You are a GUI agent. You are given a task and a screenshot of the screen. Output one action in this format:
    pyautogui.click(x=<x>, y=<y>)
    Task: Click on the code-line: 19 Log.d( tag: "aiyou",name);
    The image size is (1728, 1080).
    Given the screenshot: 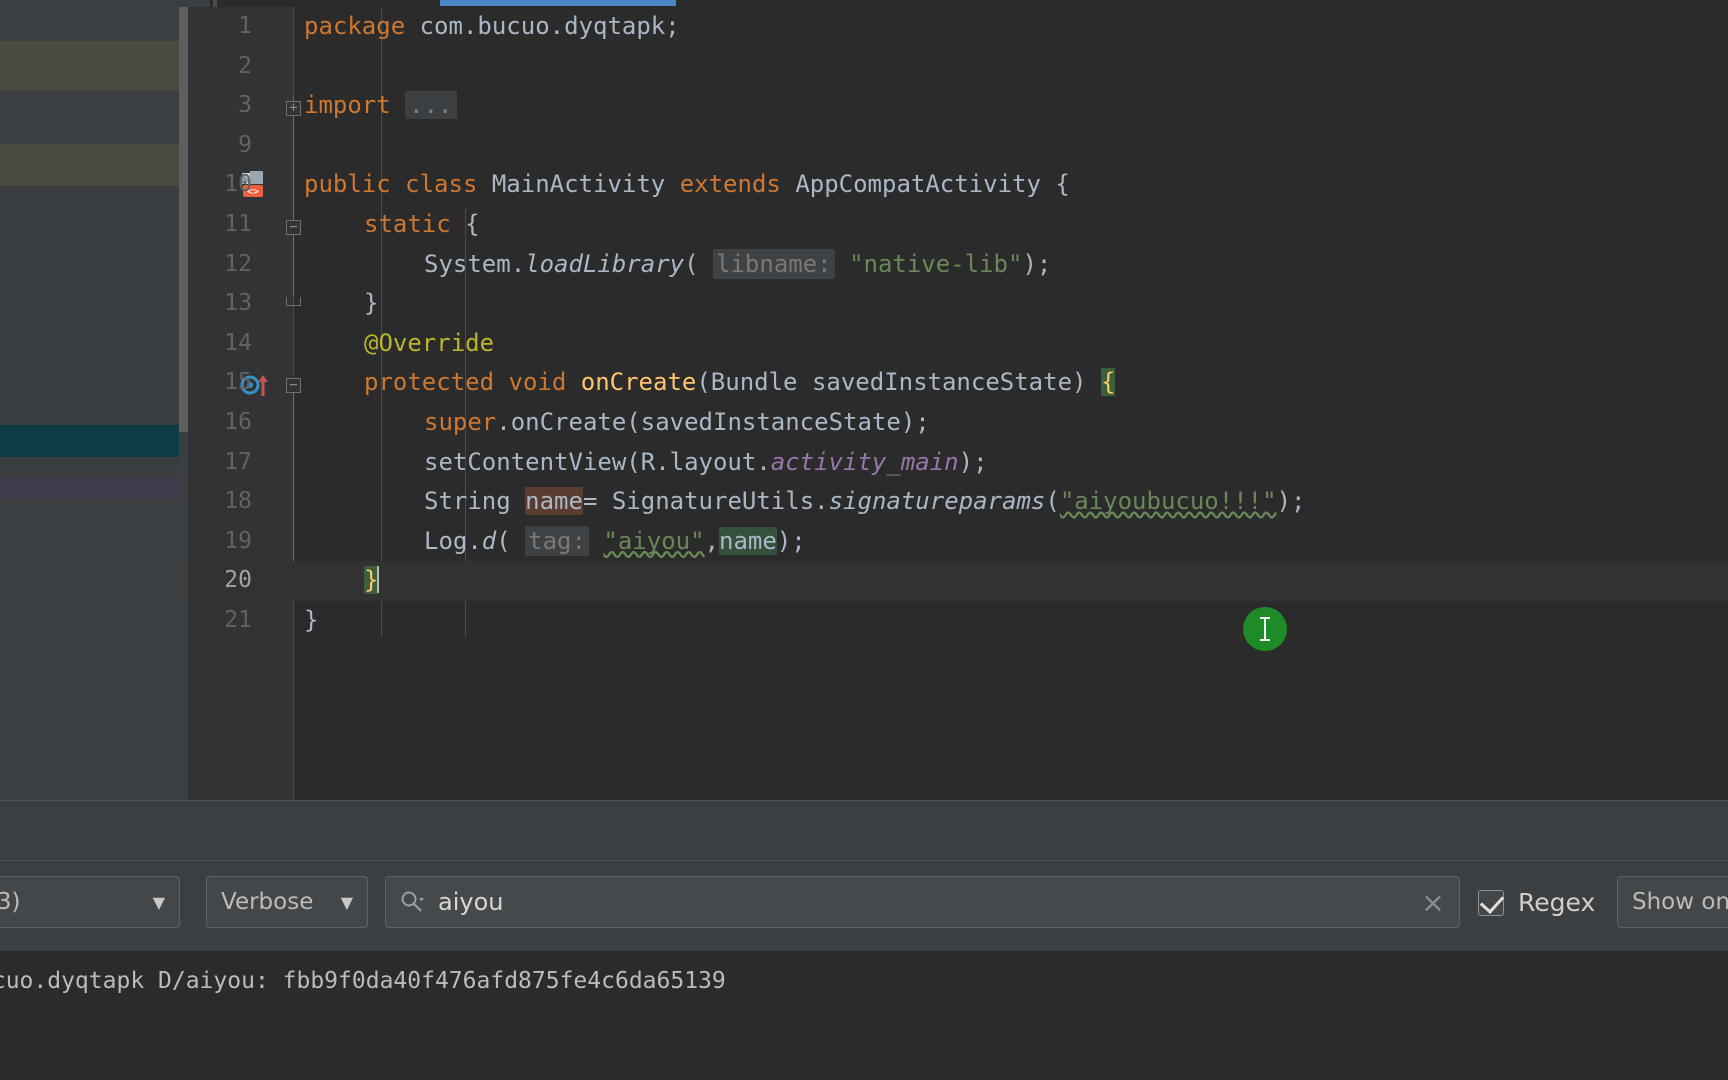 What is the action you would take?
    pyautogui.click(x=958, y=542)
    